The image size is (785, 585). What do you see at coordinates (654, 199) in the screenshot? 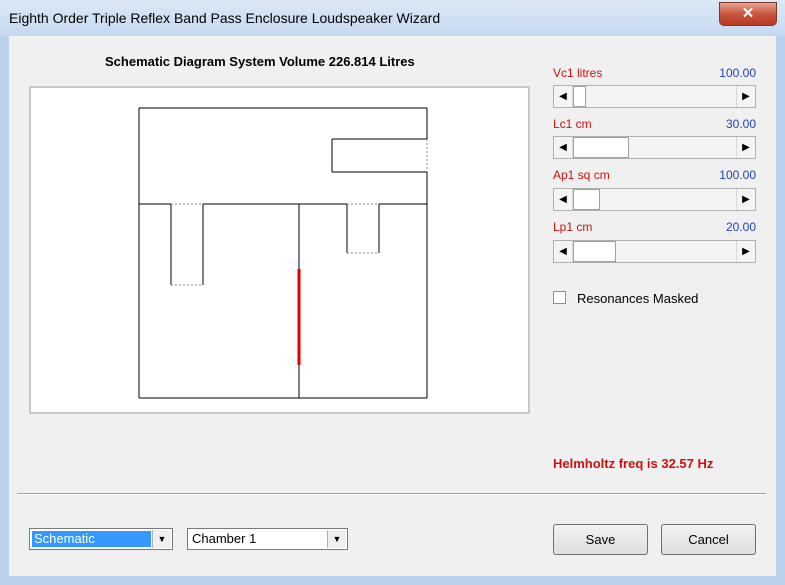
I see `scrollbar-ap1: ◀ ▶` at bounding box center [654, 199].